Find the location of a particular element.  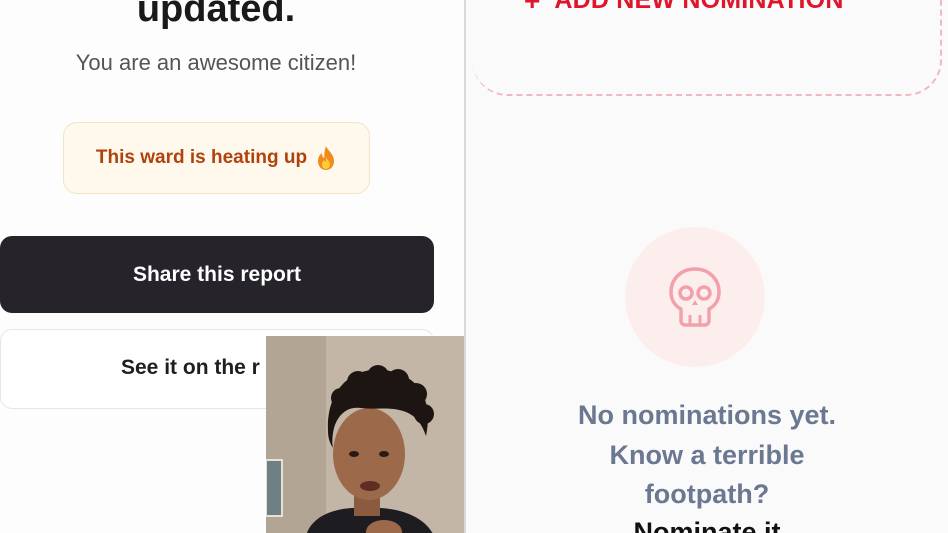

add-nomination-label: ADD NEW NOMINATION is located at coordinates (699, 7).